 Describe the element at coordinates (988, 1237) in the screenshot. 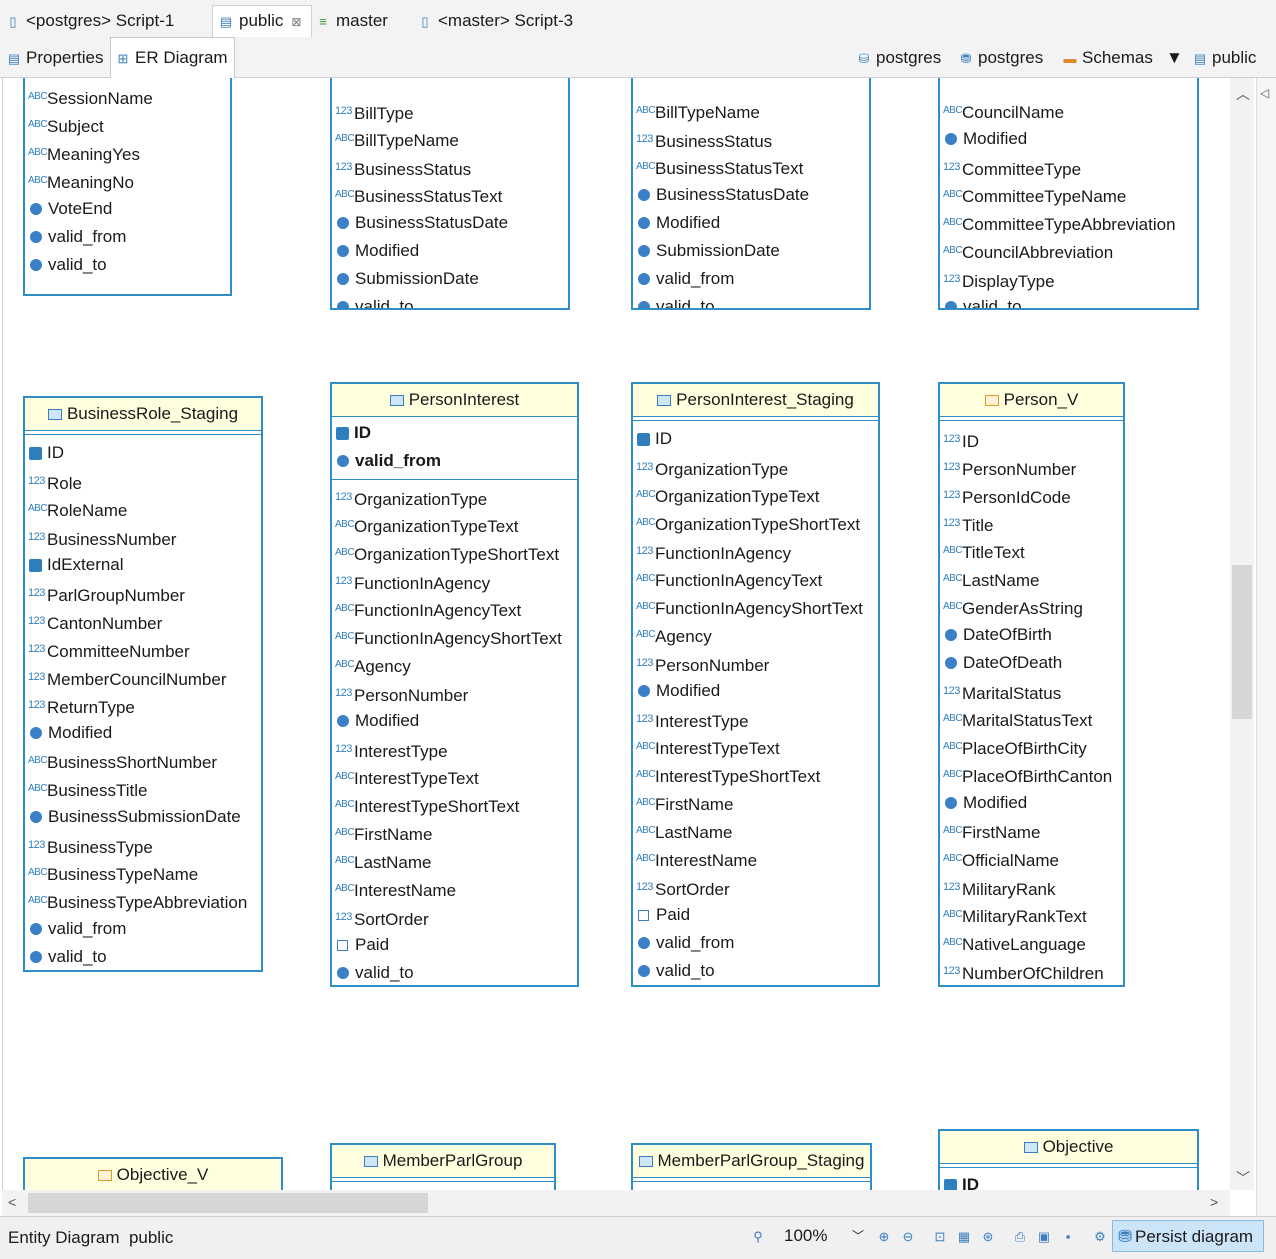

I see `arrange-icon: ⊛` at that location.